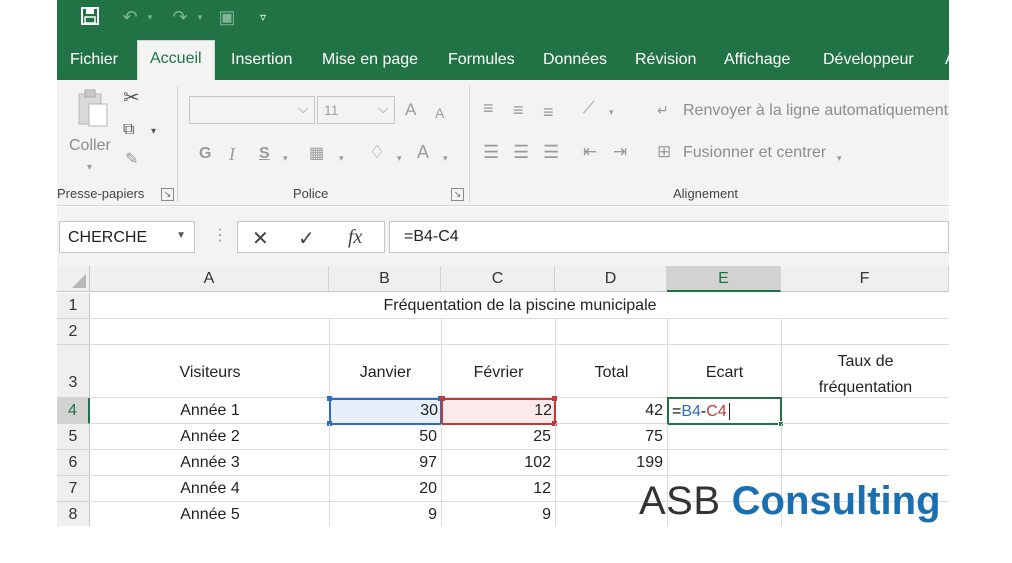 The height and width of the screenshot is (563, 1012). I want to click on align-center-icon: ☰, so click(521, 152).